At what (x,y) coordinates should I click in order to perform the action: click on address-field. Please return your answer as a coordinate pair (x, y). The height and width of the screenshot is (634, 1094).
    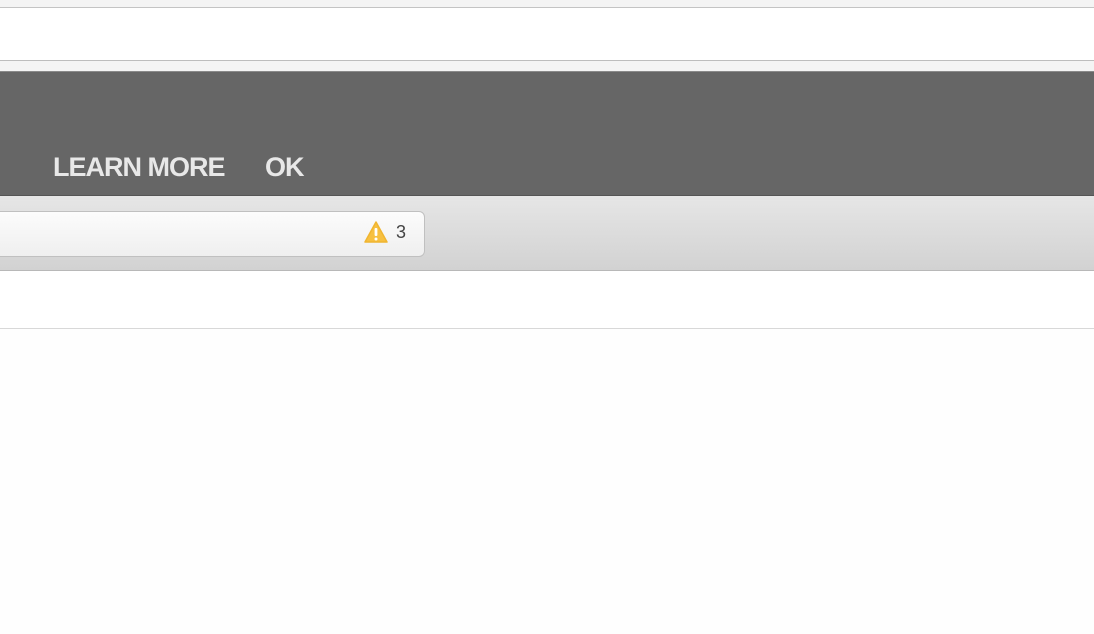
    Looking at the image, I should click on (212, 234).